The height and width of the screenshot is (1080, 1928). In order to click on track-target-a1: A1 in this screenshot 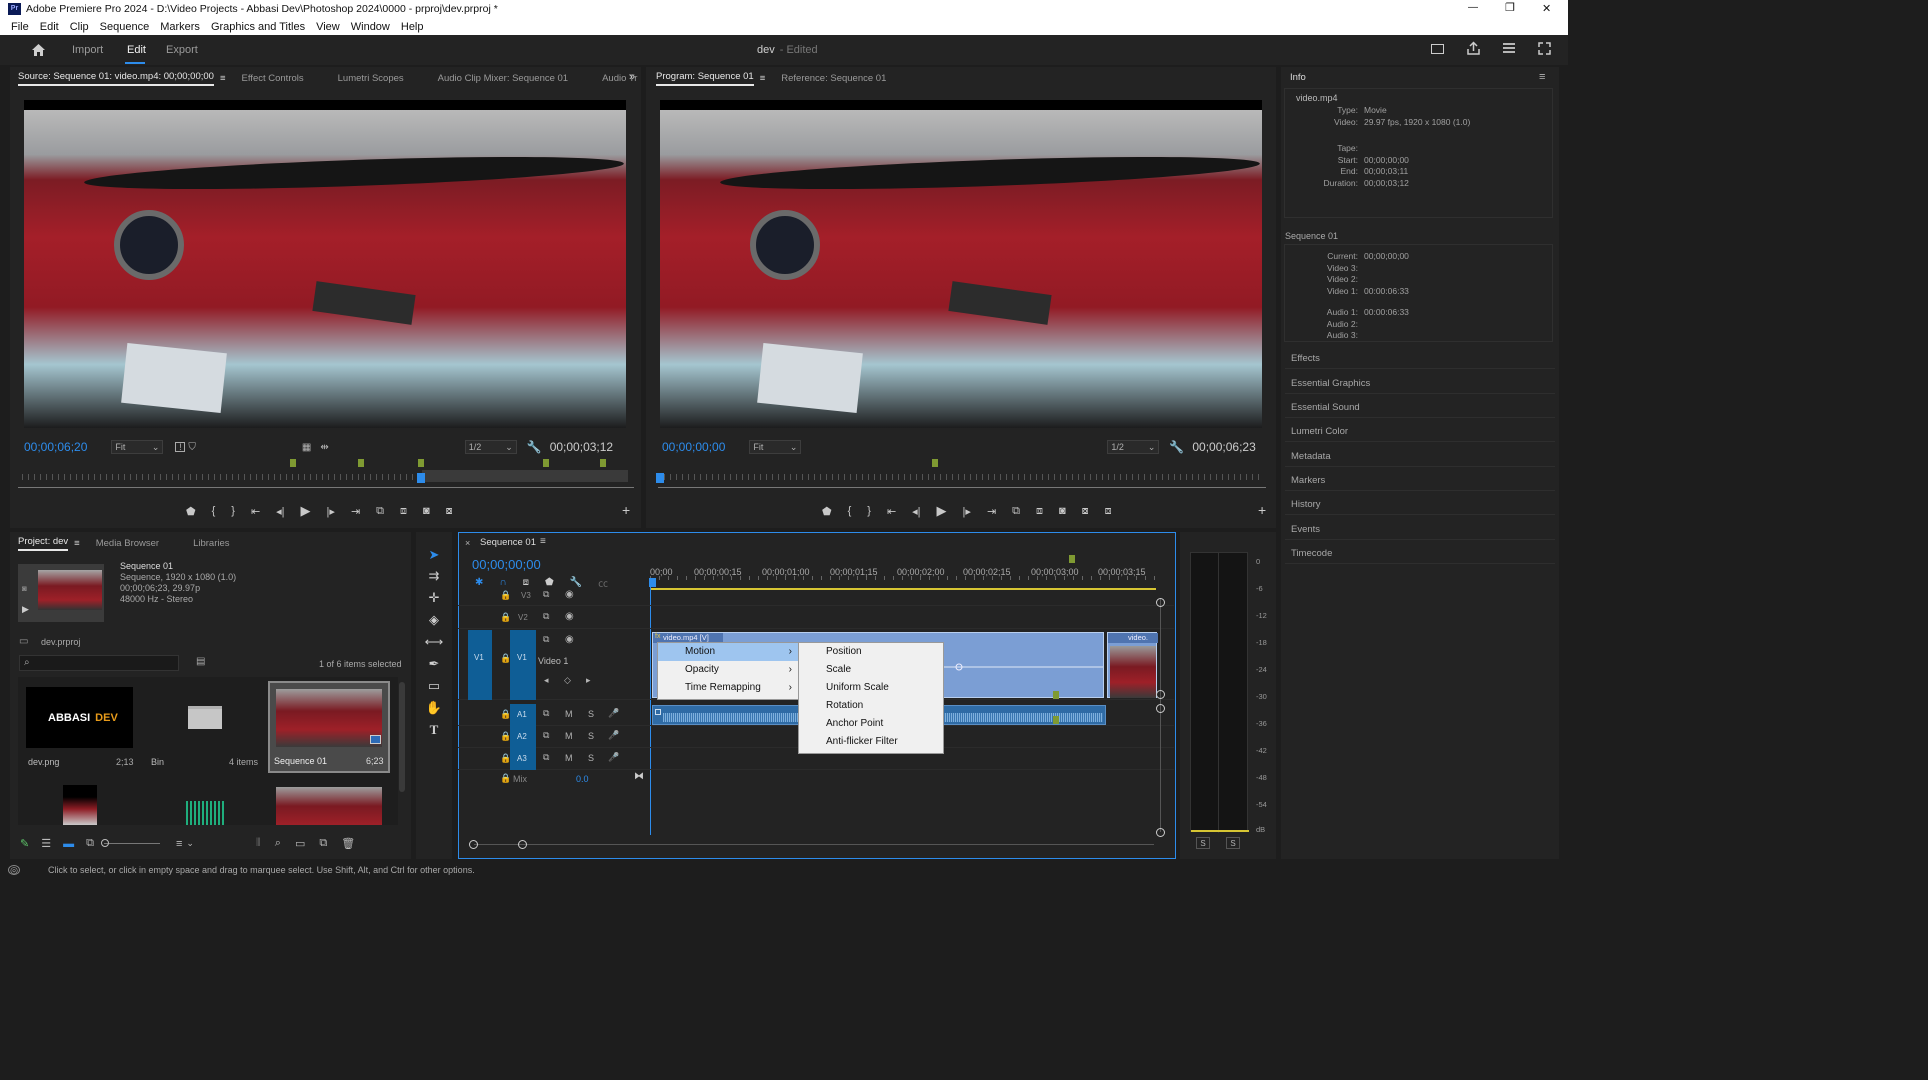, I will do `click(523, 715)`.